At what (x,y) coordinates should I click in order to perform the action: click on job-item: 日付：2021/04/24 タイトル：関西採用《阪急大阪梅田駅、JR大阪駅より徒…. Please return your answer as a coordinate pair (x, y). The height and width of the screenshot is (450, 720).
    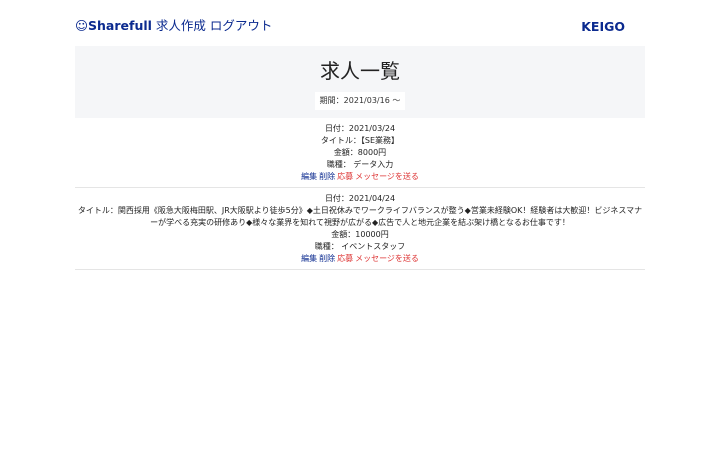
    Looking at the image, I should click on (360, 229).